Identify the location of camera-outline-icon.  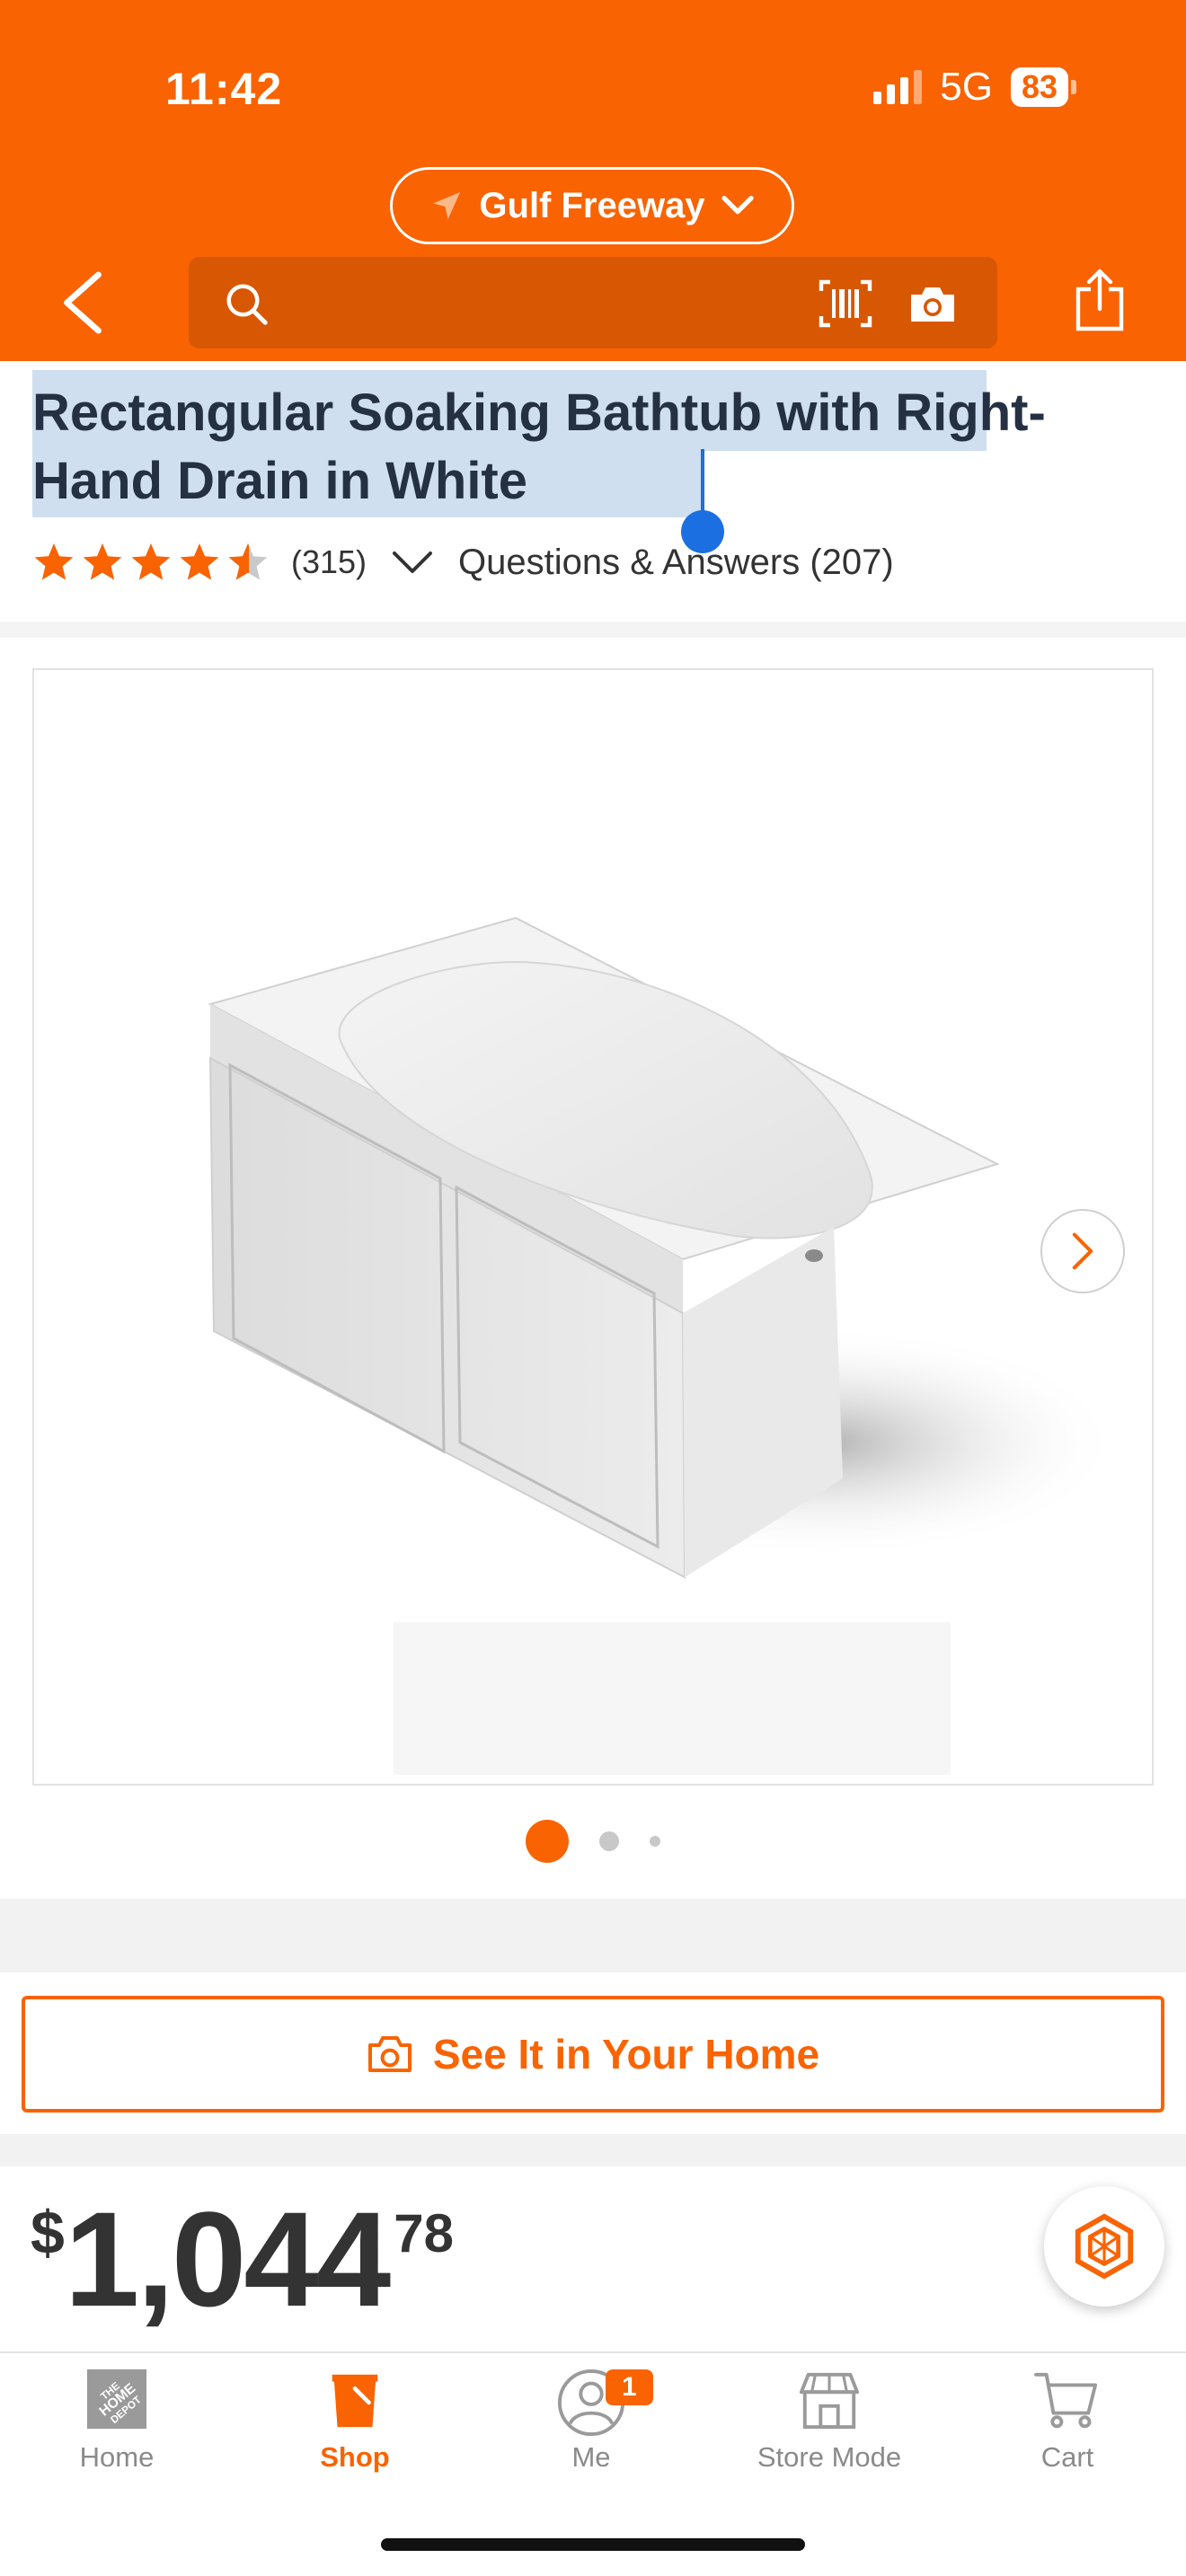
(389, 2054).